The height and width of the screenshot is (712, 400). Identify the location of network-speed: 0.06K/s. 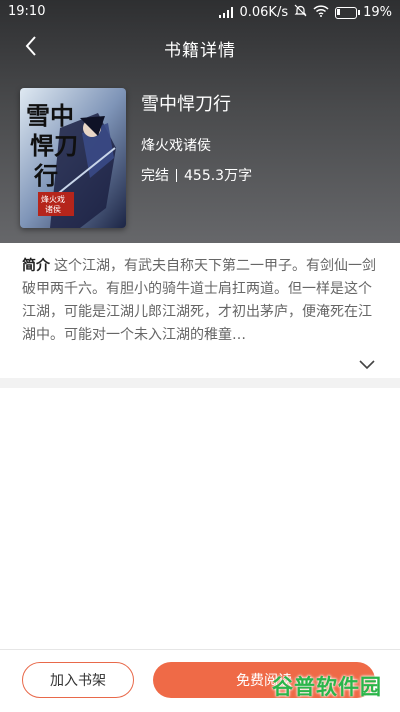
(264, 12).